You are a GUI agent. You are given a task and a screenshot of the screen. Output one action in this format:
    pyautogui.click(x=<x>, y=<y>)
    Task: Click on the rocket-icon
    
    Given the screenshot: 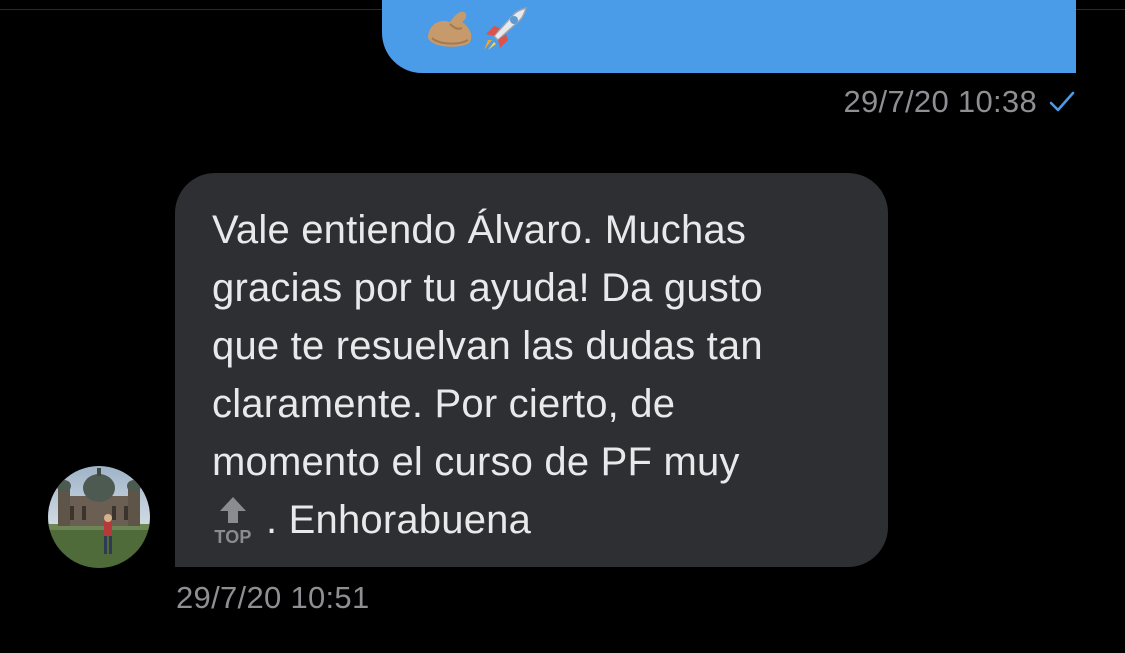 What is the action you would take?
    pyautogui.click(x=505, y=29)
    